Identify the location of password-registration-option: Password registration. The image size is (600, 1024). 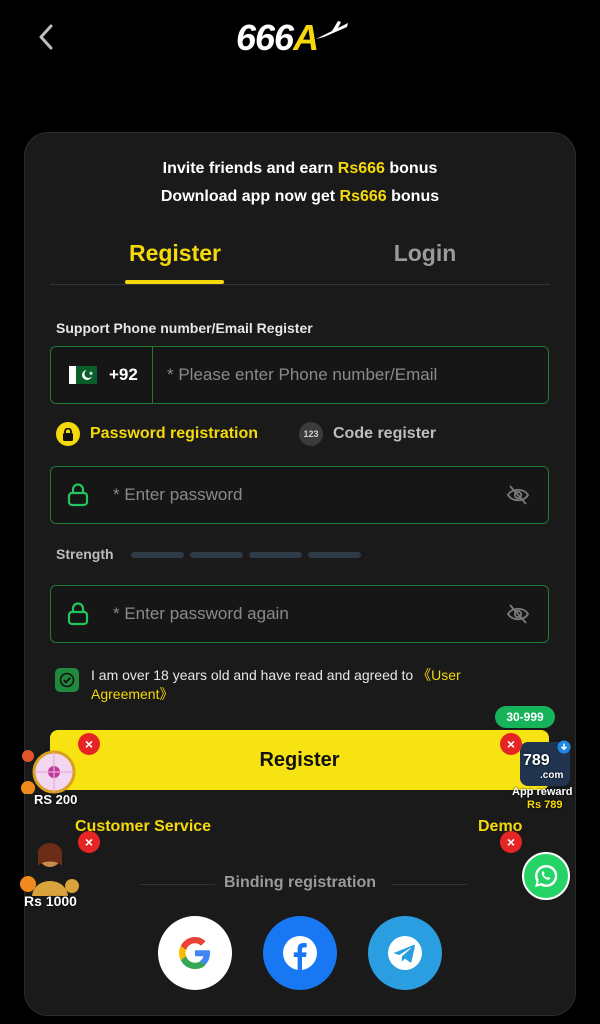
(157, 434).